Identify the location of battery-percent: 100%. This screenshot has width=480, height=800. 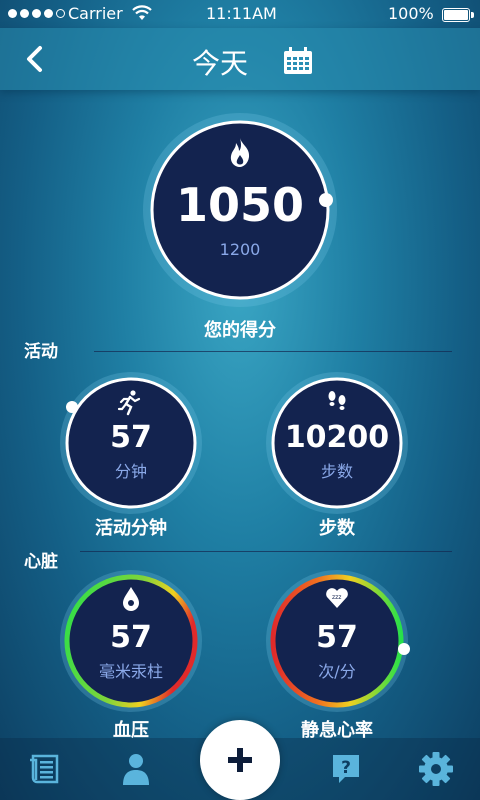
(411, 13).